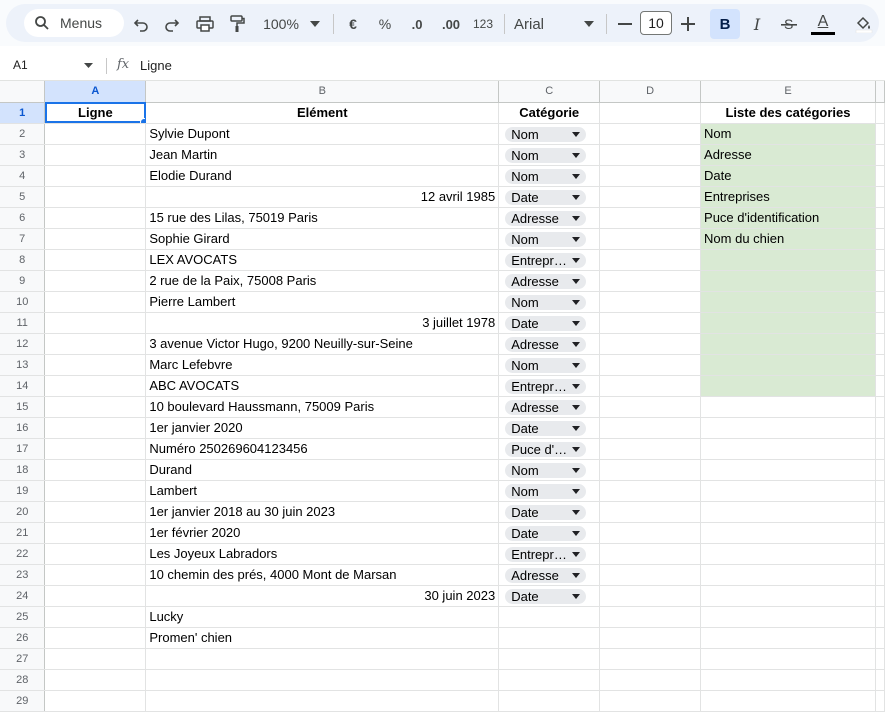  What do you see at coordinates (549, 281) in the screenshot?
I see `cell-c-9: Adresse` at bounding box center [549, 281].